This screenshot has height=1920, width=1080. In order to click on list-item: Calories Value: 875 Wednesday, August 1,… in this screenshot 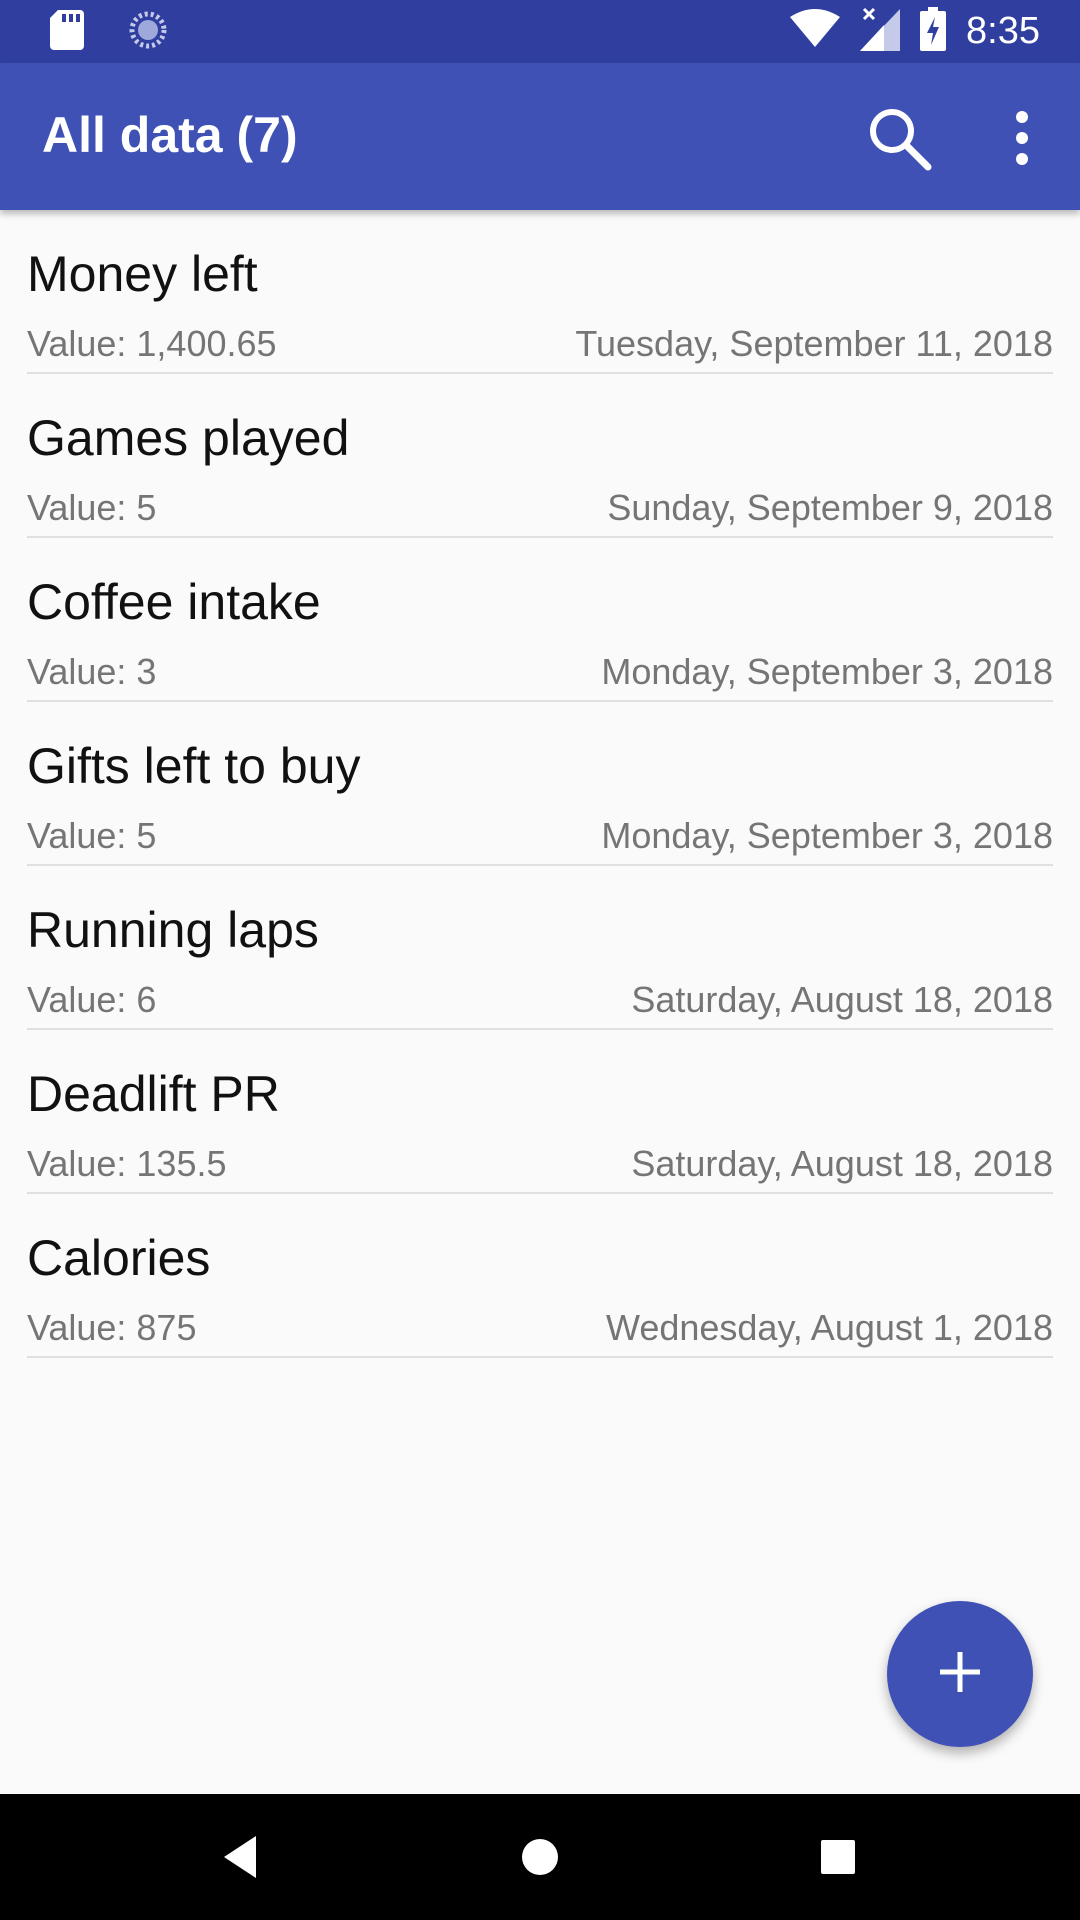, I will do `click(540, 1276)`.